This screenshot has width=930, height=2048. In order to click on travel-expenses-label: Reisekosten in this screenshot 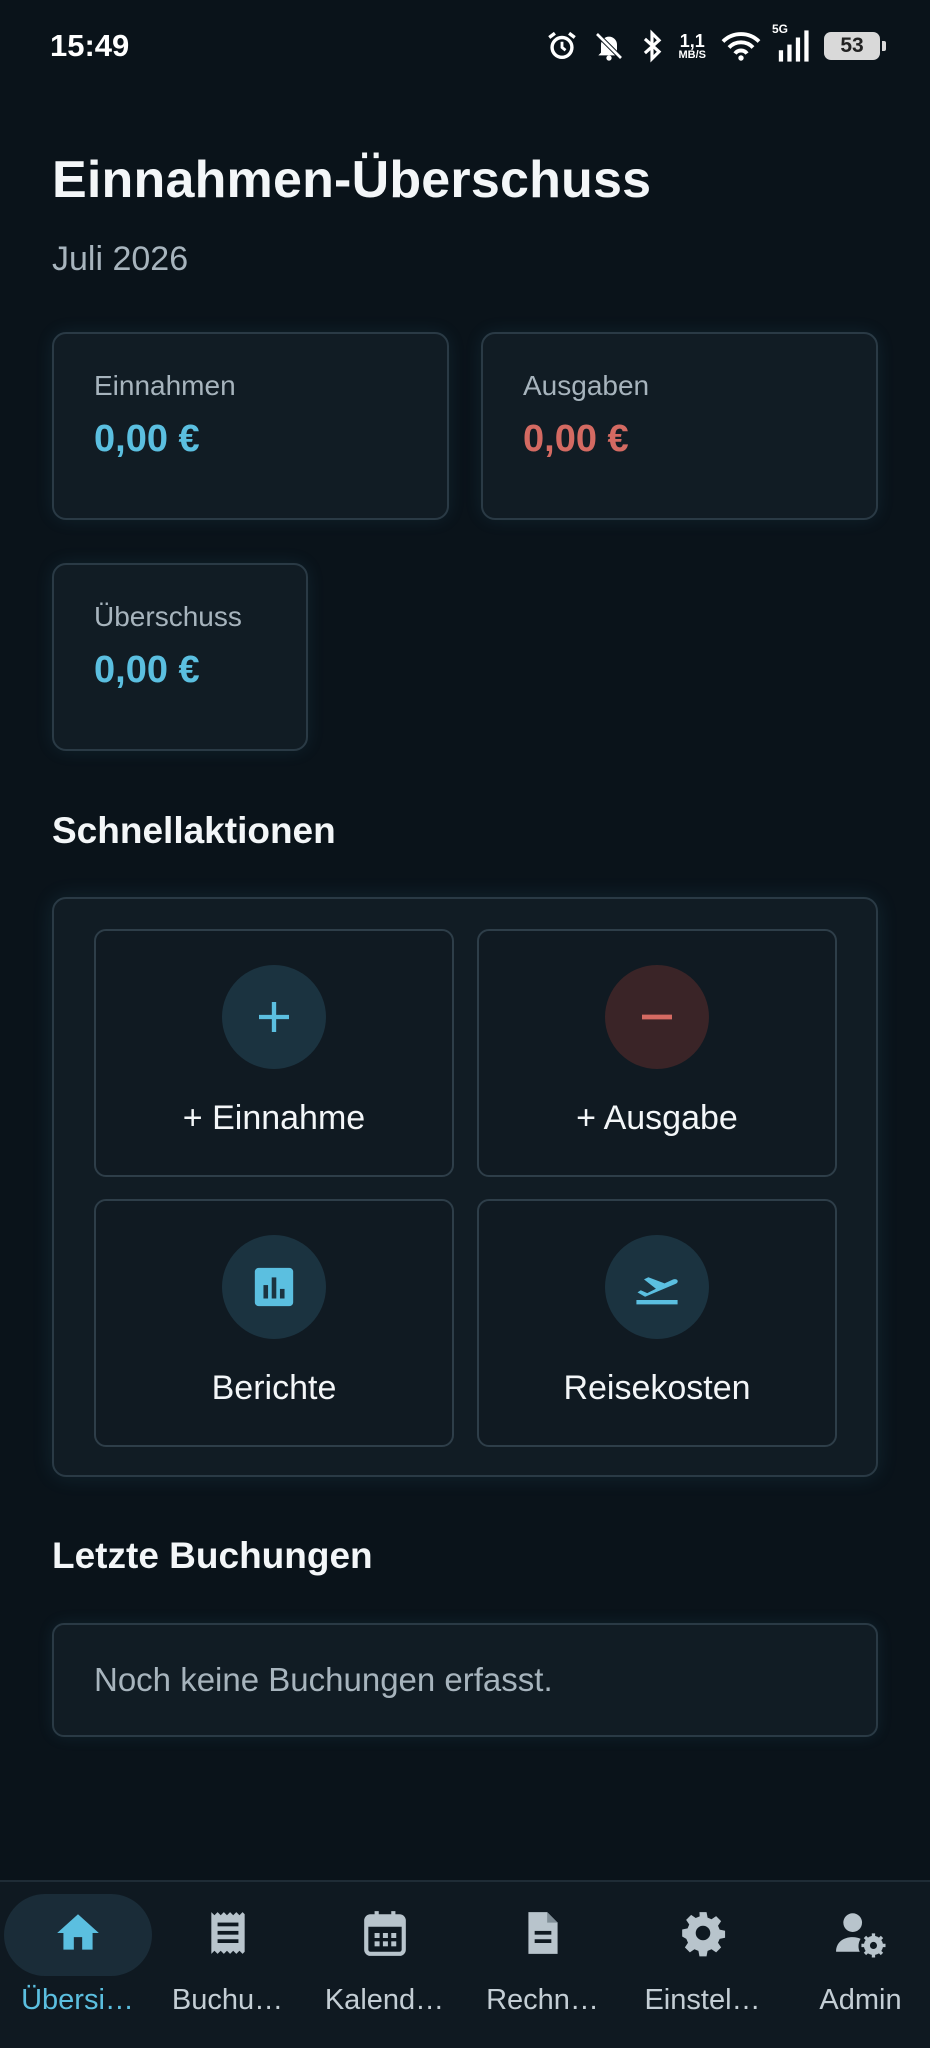, I will do `click(657, 1388)`.